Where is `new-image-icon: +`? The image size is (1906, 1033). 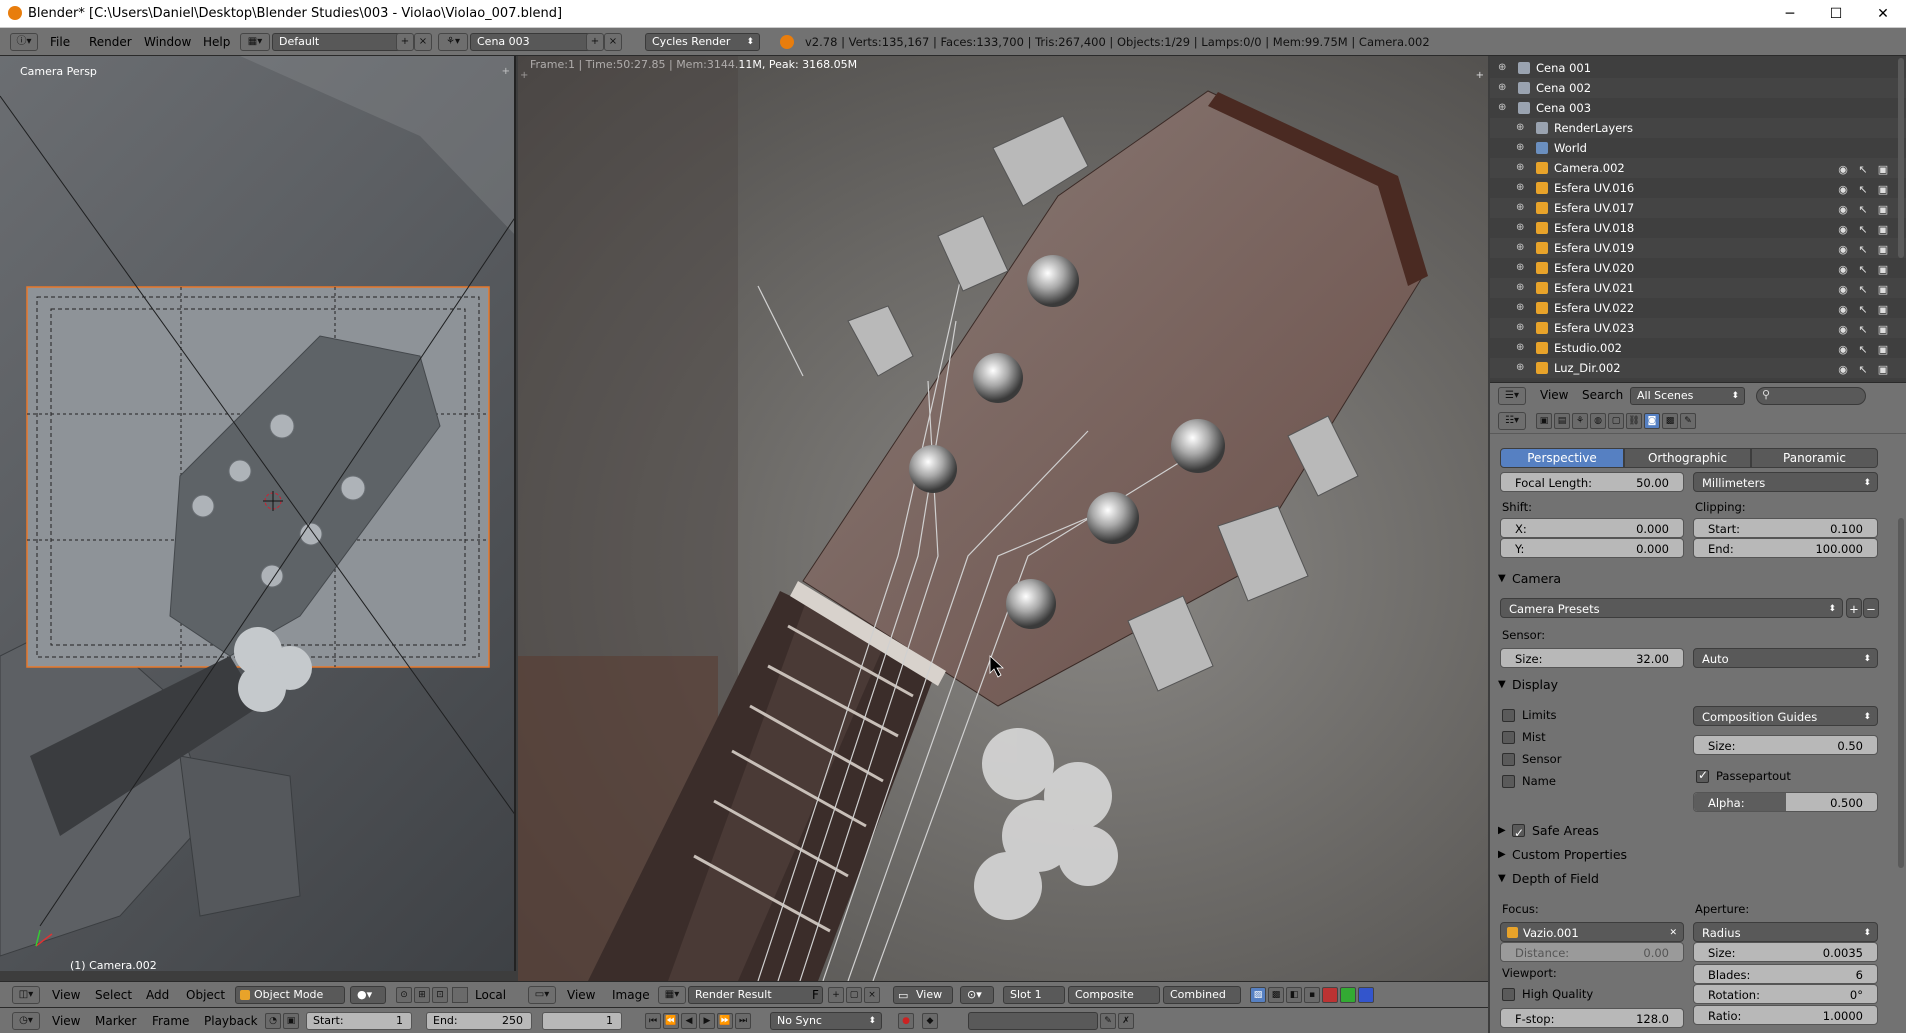 new-image-icon: + is located at coordinates (836, 995).